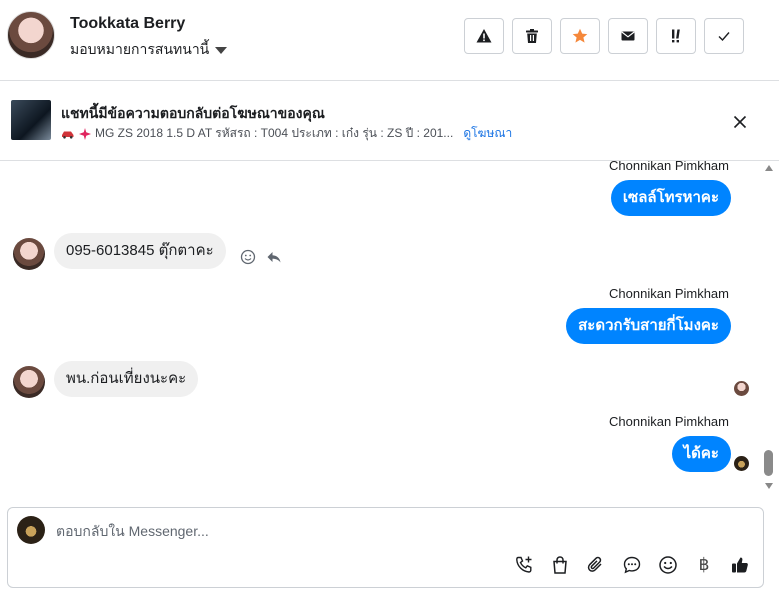 The height and width of the screenshot is (598, 779). I want to click on message-actions, so click(261, 257).